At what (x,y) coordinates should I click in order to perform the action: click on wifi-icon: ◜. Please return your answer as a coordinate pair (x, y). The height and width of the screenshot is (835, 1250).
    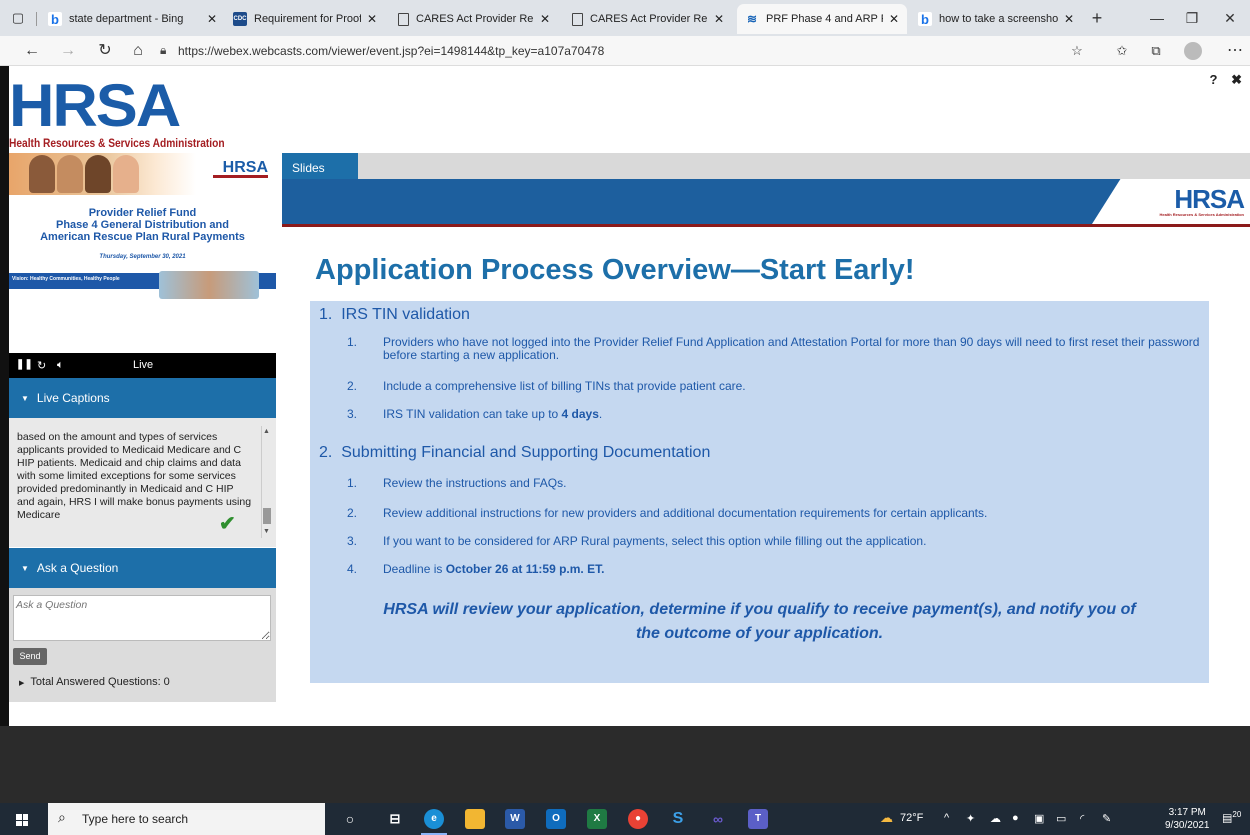
    Looking at the image, I should click on (1082, 818).